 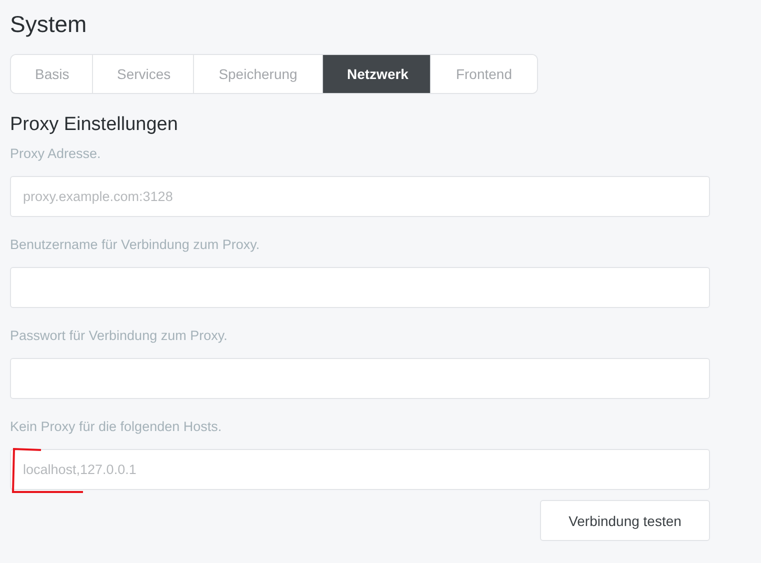 What do you see at coordinates (52, 74) in the screenshot?
I see `tab: Basis` at bounding box center [52, 74].